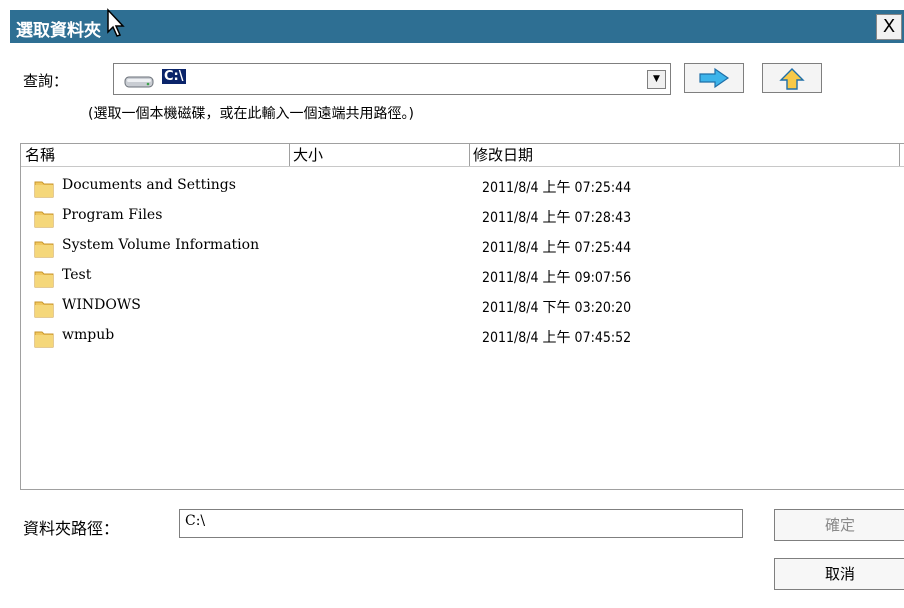 The width and height of the screenshot is (904, 608). What do you see at coordinates (839, 525) in the screenshot?
I see `ok-button: 確定` at bounding box center [839, 525].